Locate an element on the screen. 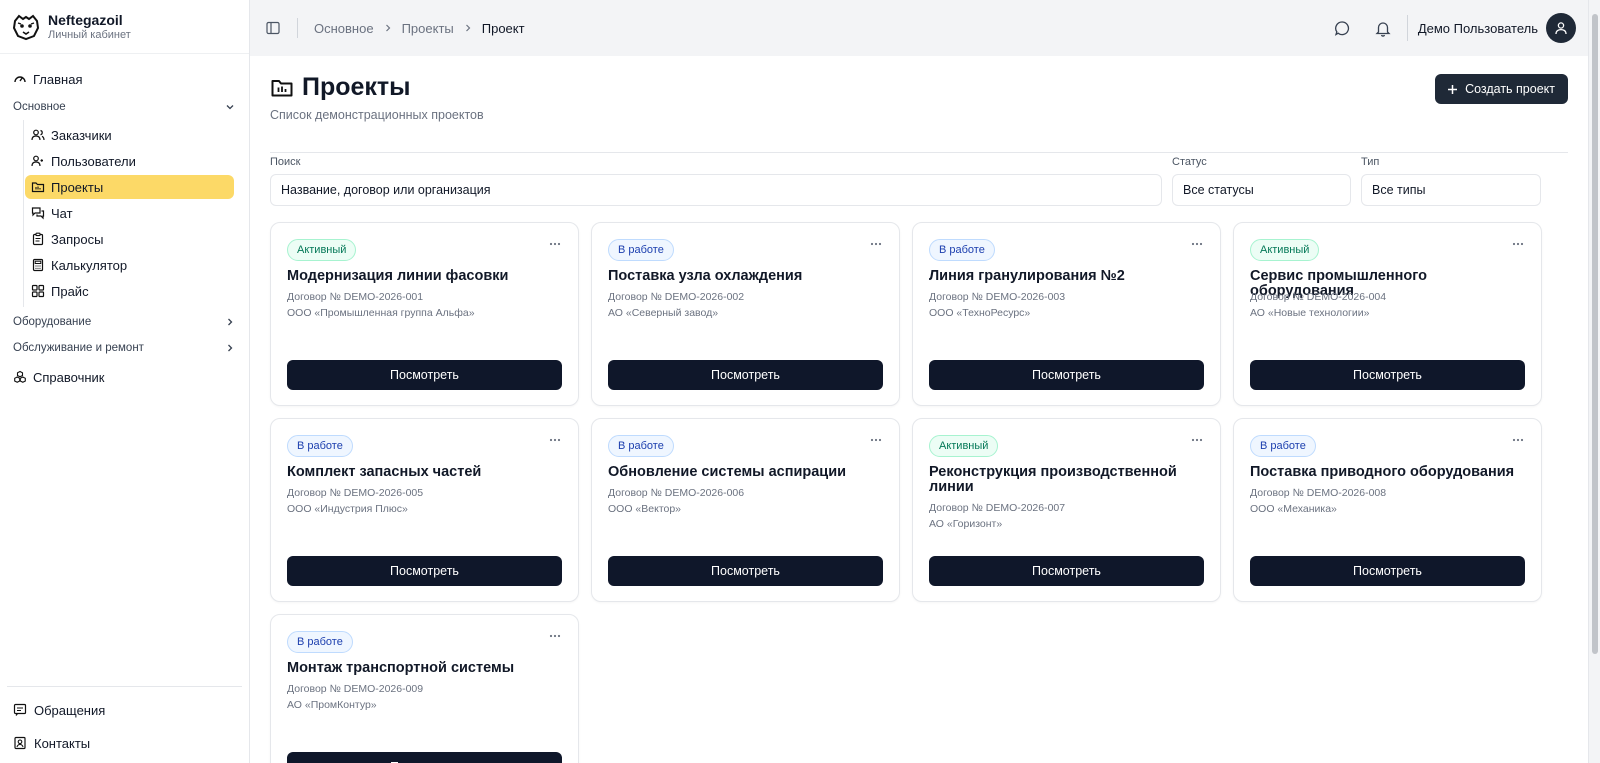 The height and width of the screenshot is (763, 1600). project-title: Реконструкция производственной линии is located at coordinates (1053, 479).